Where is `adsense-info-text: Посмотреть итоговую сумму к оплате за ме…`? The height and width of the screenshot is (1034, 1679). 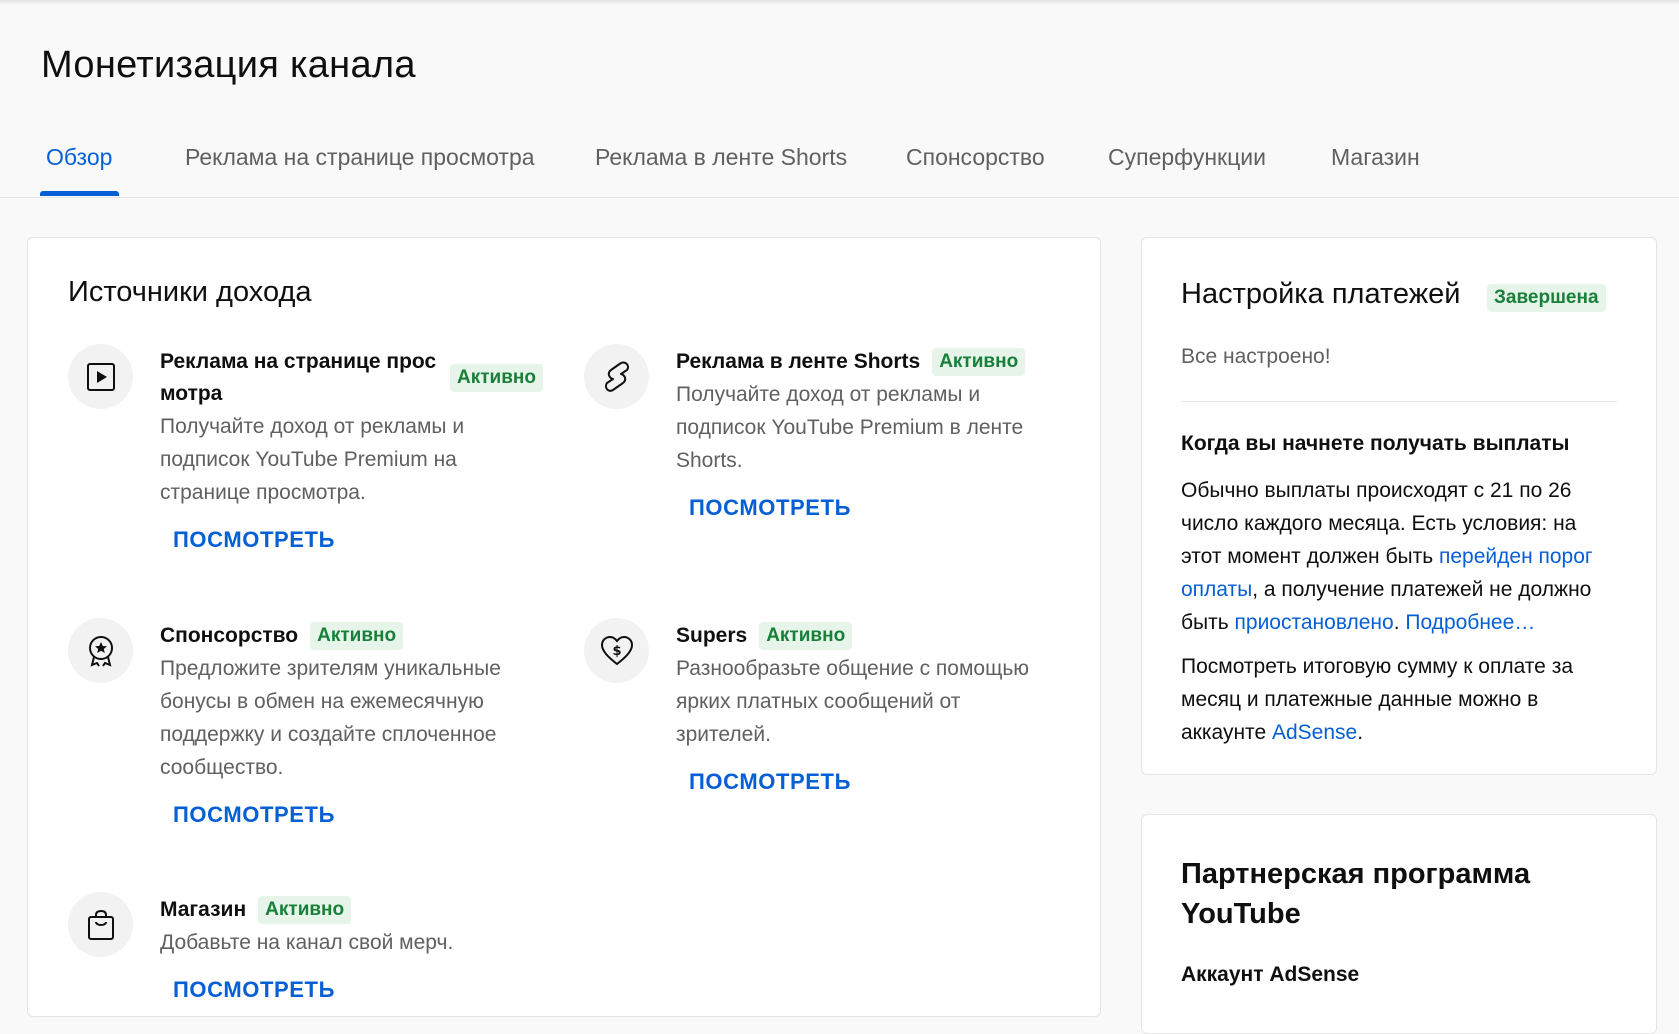 adsense-info-text: Посмотреть итоговую сумму к оплате за ме… is located at coordinates (1377, 699).